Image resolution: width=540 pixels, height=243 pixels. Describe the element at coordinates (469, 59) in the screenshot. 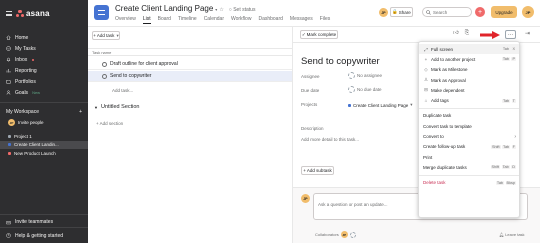

I see `menu-item-add-to-another-project: + Add to another project Tab P` at that location.